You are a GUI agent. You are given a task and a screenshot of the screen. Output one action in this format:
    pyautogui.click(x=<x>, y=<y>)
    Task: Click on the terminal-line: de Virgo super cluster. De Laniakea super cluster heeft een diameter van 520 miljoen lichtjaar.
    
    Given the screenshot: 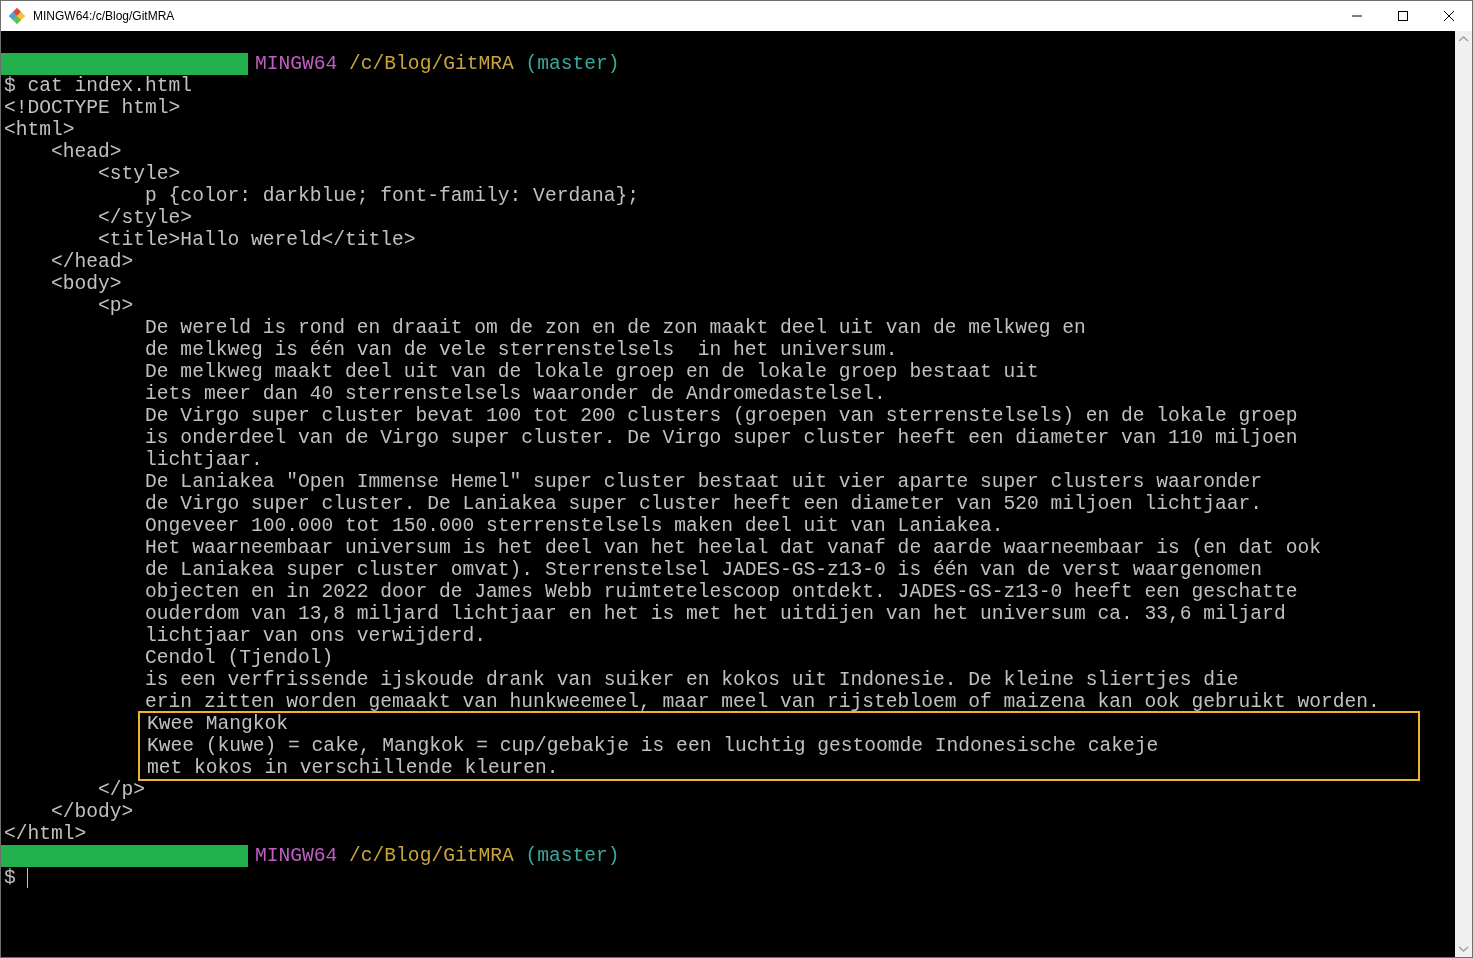 What is the action you would take?
    pyautogui.click(x=703, y=504)
    